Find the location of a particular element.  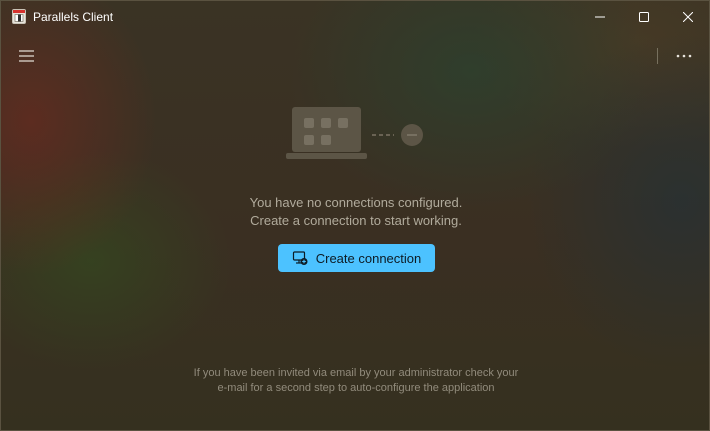

close-icon is located at coordinates (688, 17).